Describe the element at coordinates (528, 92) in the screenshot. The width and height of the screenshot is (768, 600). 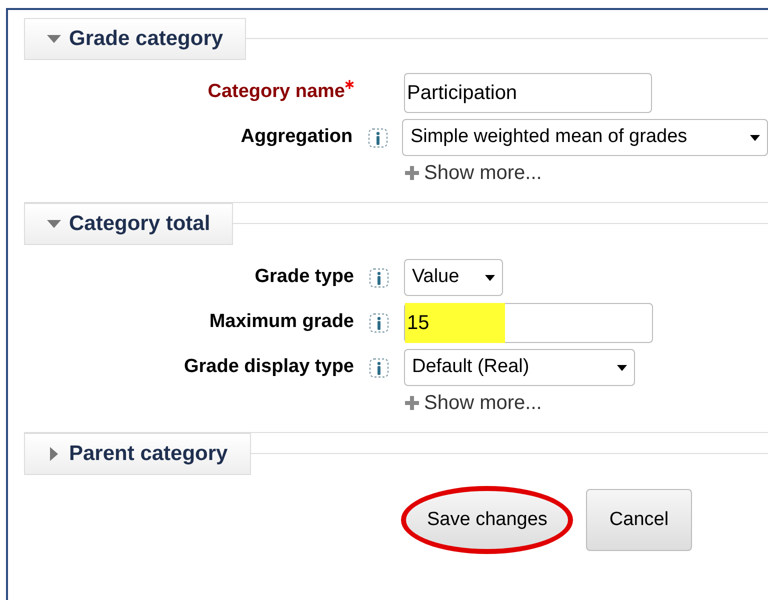
I see `text-field: Participation` at that location.